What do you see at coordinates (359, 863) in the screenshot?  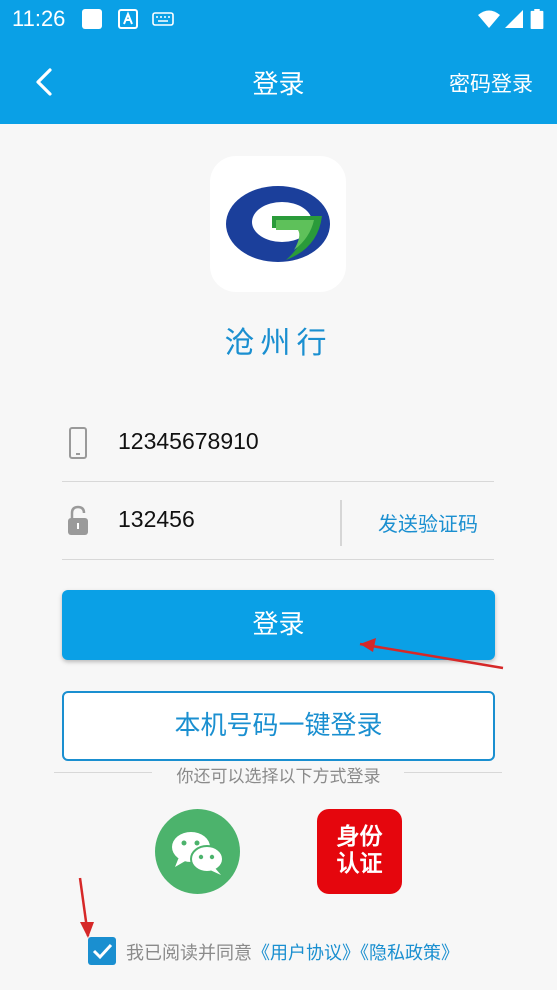 I see `id-auth-label-line2: 认证` at bounding box center [359, 863].